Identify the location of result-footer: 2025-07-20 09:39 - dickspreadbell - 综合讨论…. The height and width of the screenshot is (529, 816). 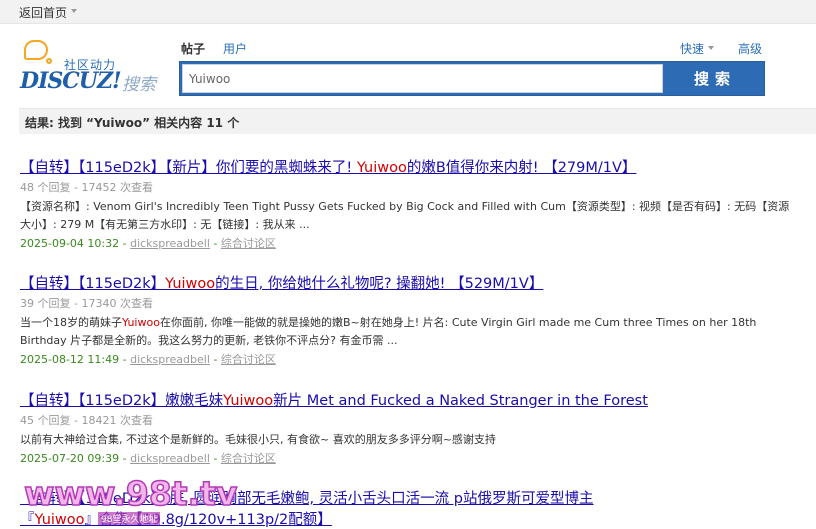
(148, 458).